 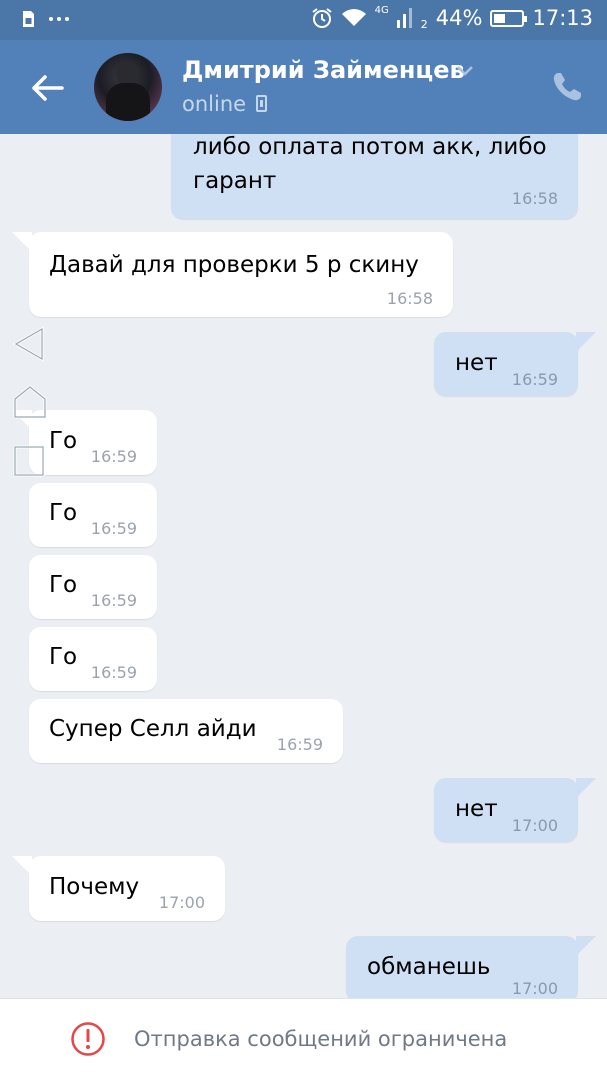 What do you see at coordinates (128, 87) in the screenshot?
I see `avatar` at bounding box center [128, 87].